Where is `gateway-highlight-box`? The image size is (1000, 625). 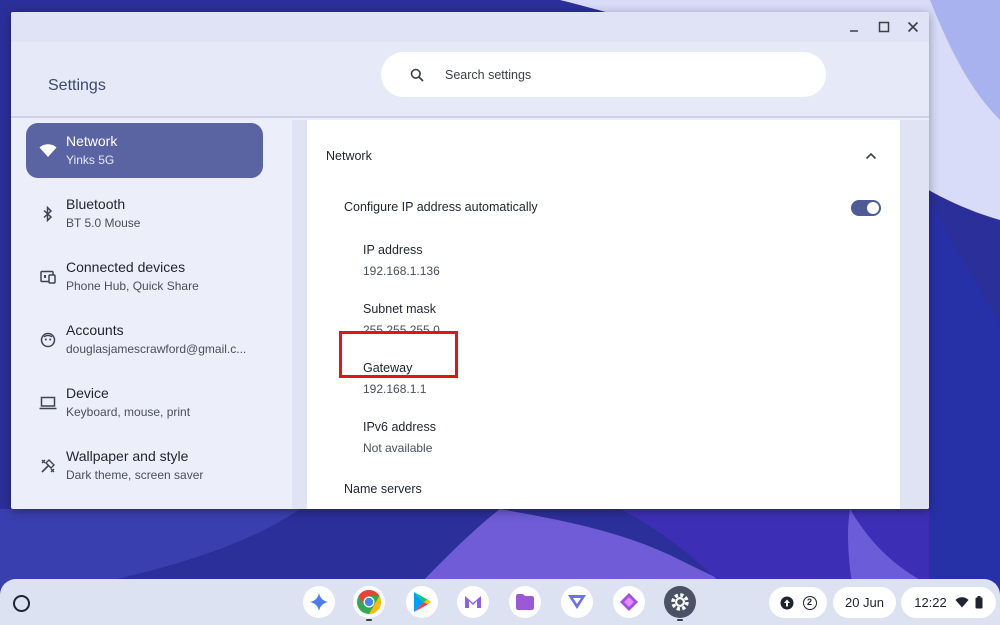 gateway-highlight-box is located at coordinates (398, 354).